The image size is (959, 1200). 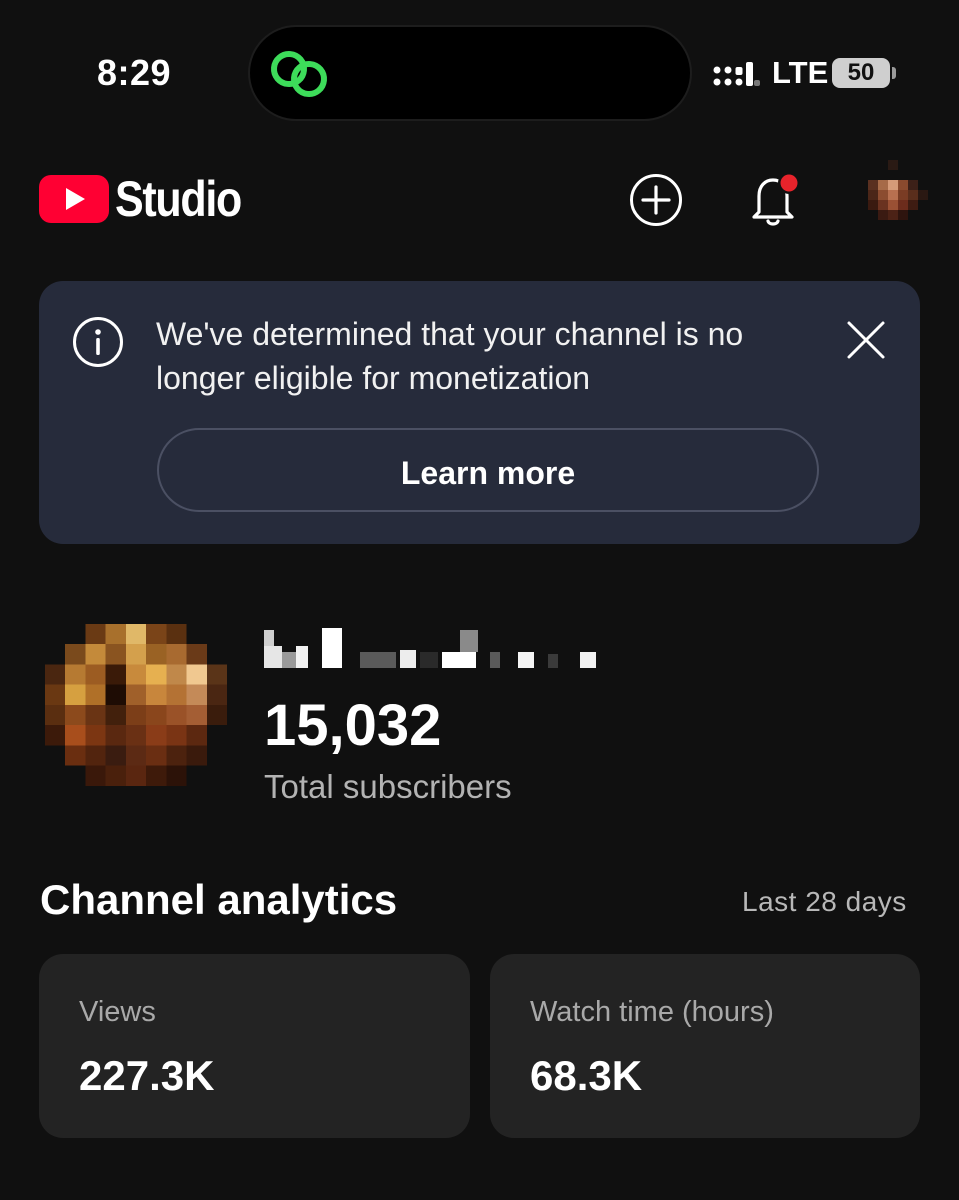 I want to click on network-type: LTE, so click(x=800, y=72).